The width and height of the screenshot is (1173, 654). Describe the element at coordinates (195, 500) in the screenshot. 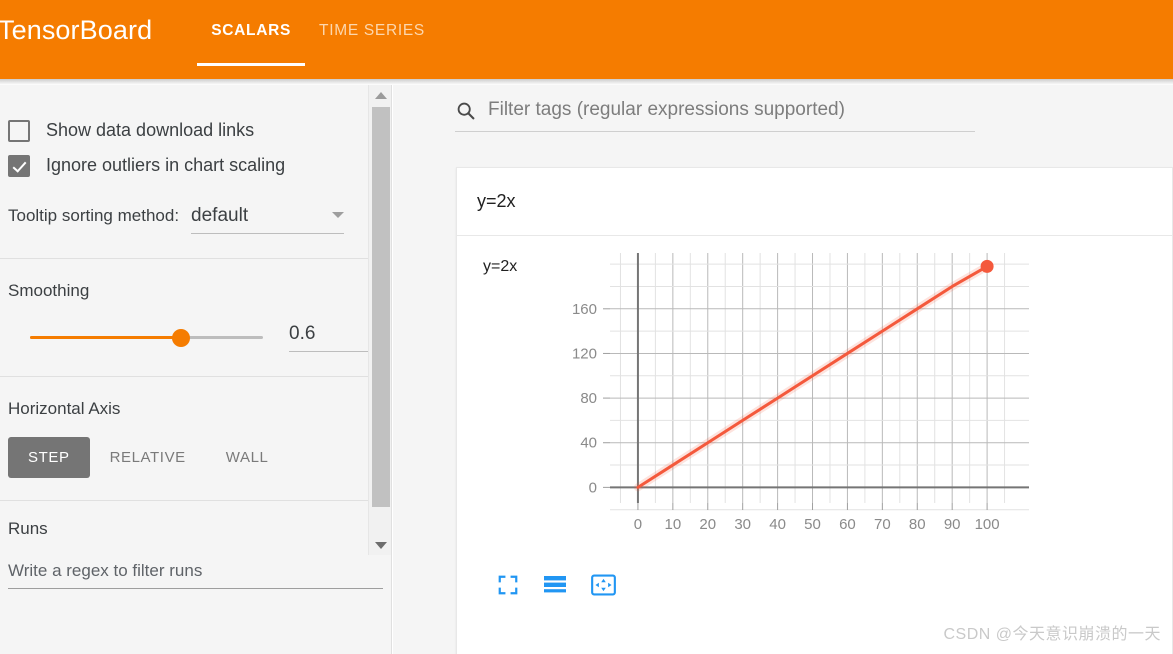

I see `divider-runs` at that location.